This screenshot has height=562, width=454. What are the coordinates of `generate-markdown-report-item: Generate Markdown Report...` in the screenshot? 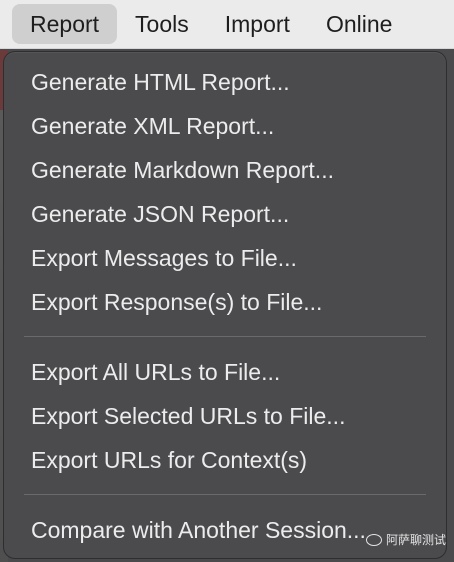 It's located at (225, 170).